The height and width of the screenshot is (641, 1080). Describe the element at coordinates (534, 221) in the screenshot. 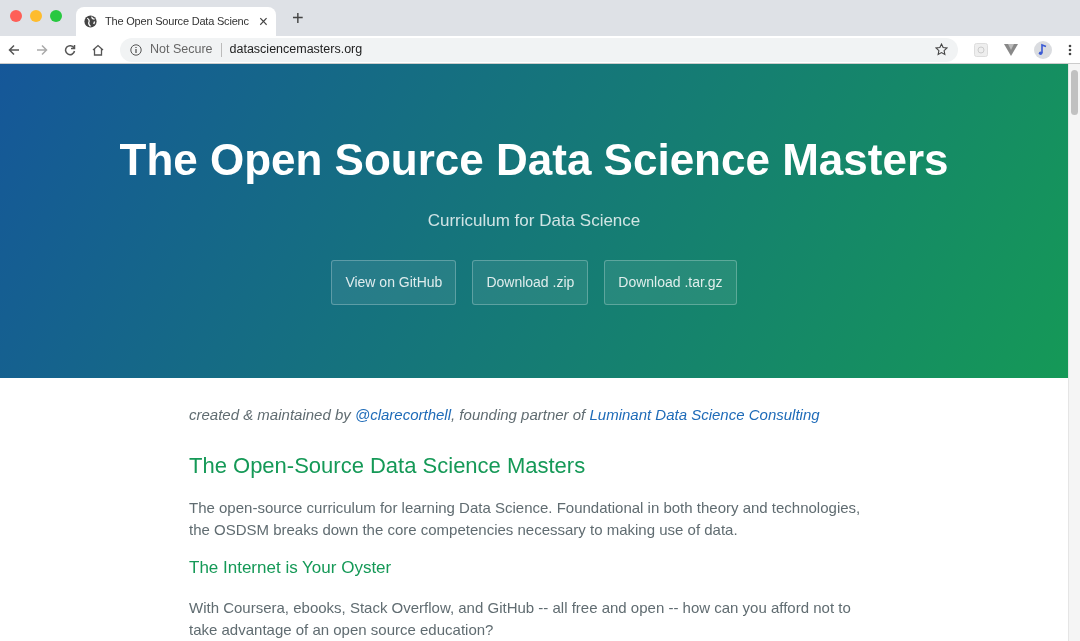

I see `tagline: Curriculum for Data Science` at that location.